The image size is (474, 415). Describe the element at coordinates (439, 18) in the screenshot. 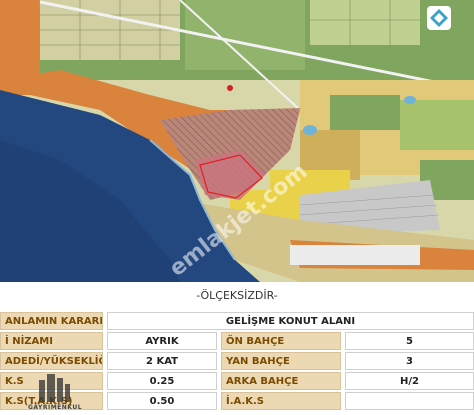

I see `compass-icon` at that location.